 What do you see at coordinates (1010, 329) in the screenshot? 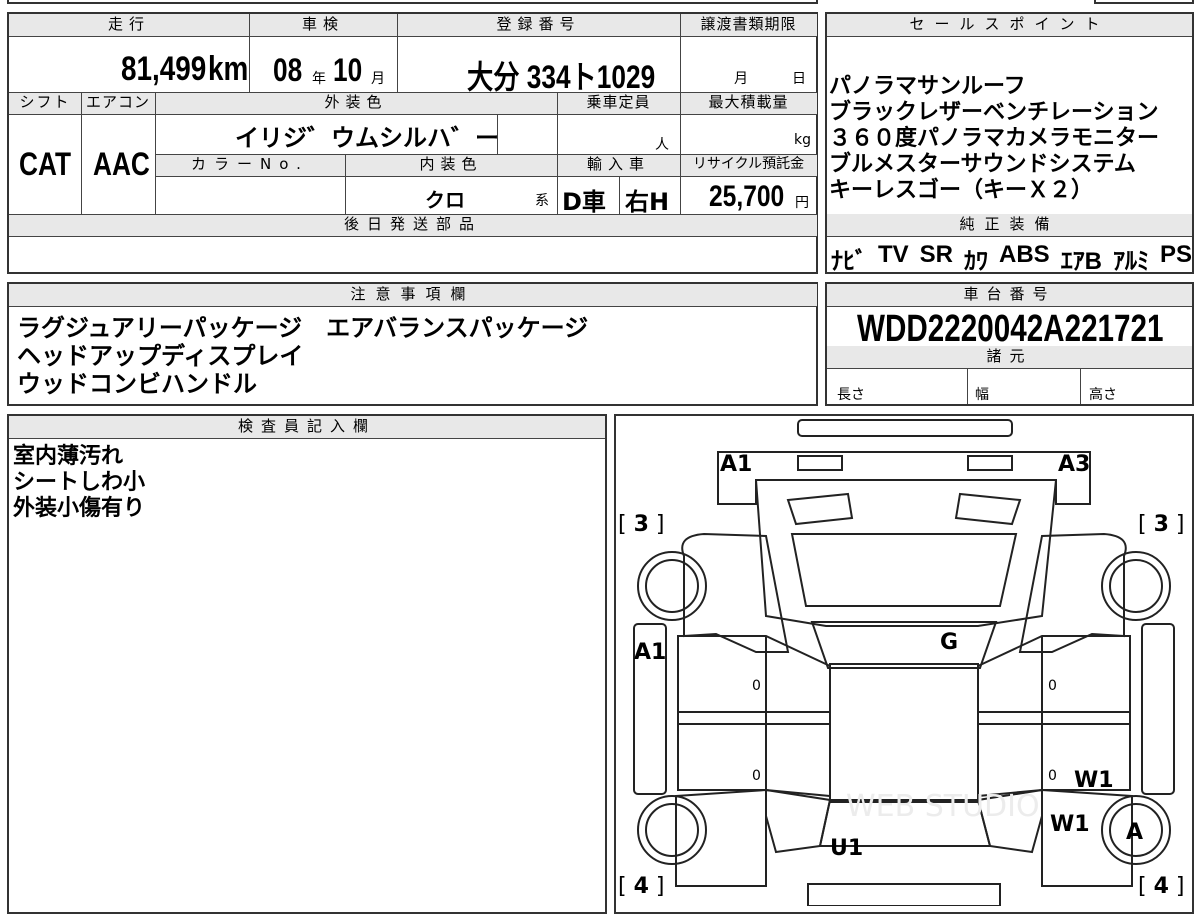
I see `chassis-number: WDD2220042A221721` at bounding box center [1010, 329].